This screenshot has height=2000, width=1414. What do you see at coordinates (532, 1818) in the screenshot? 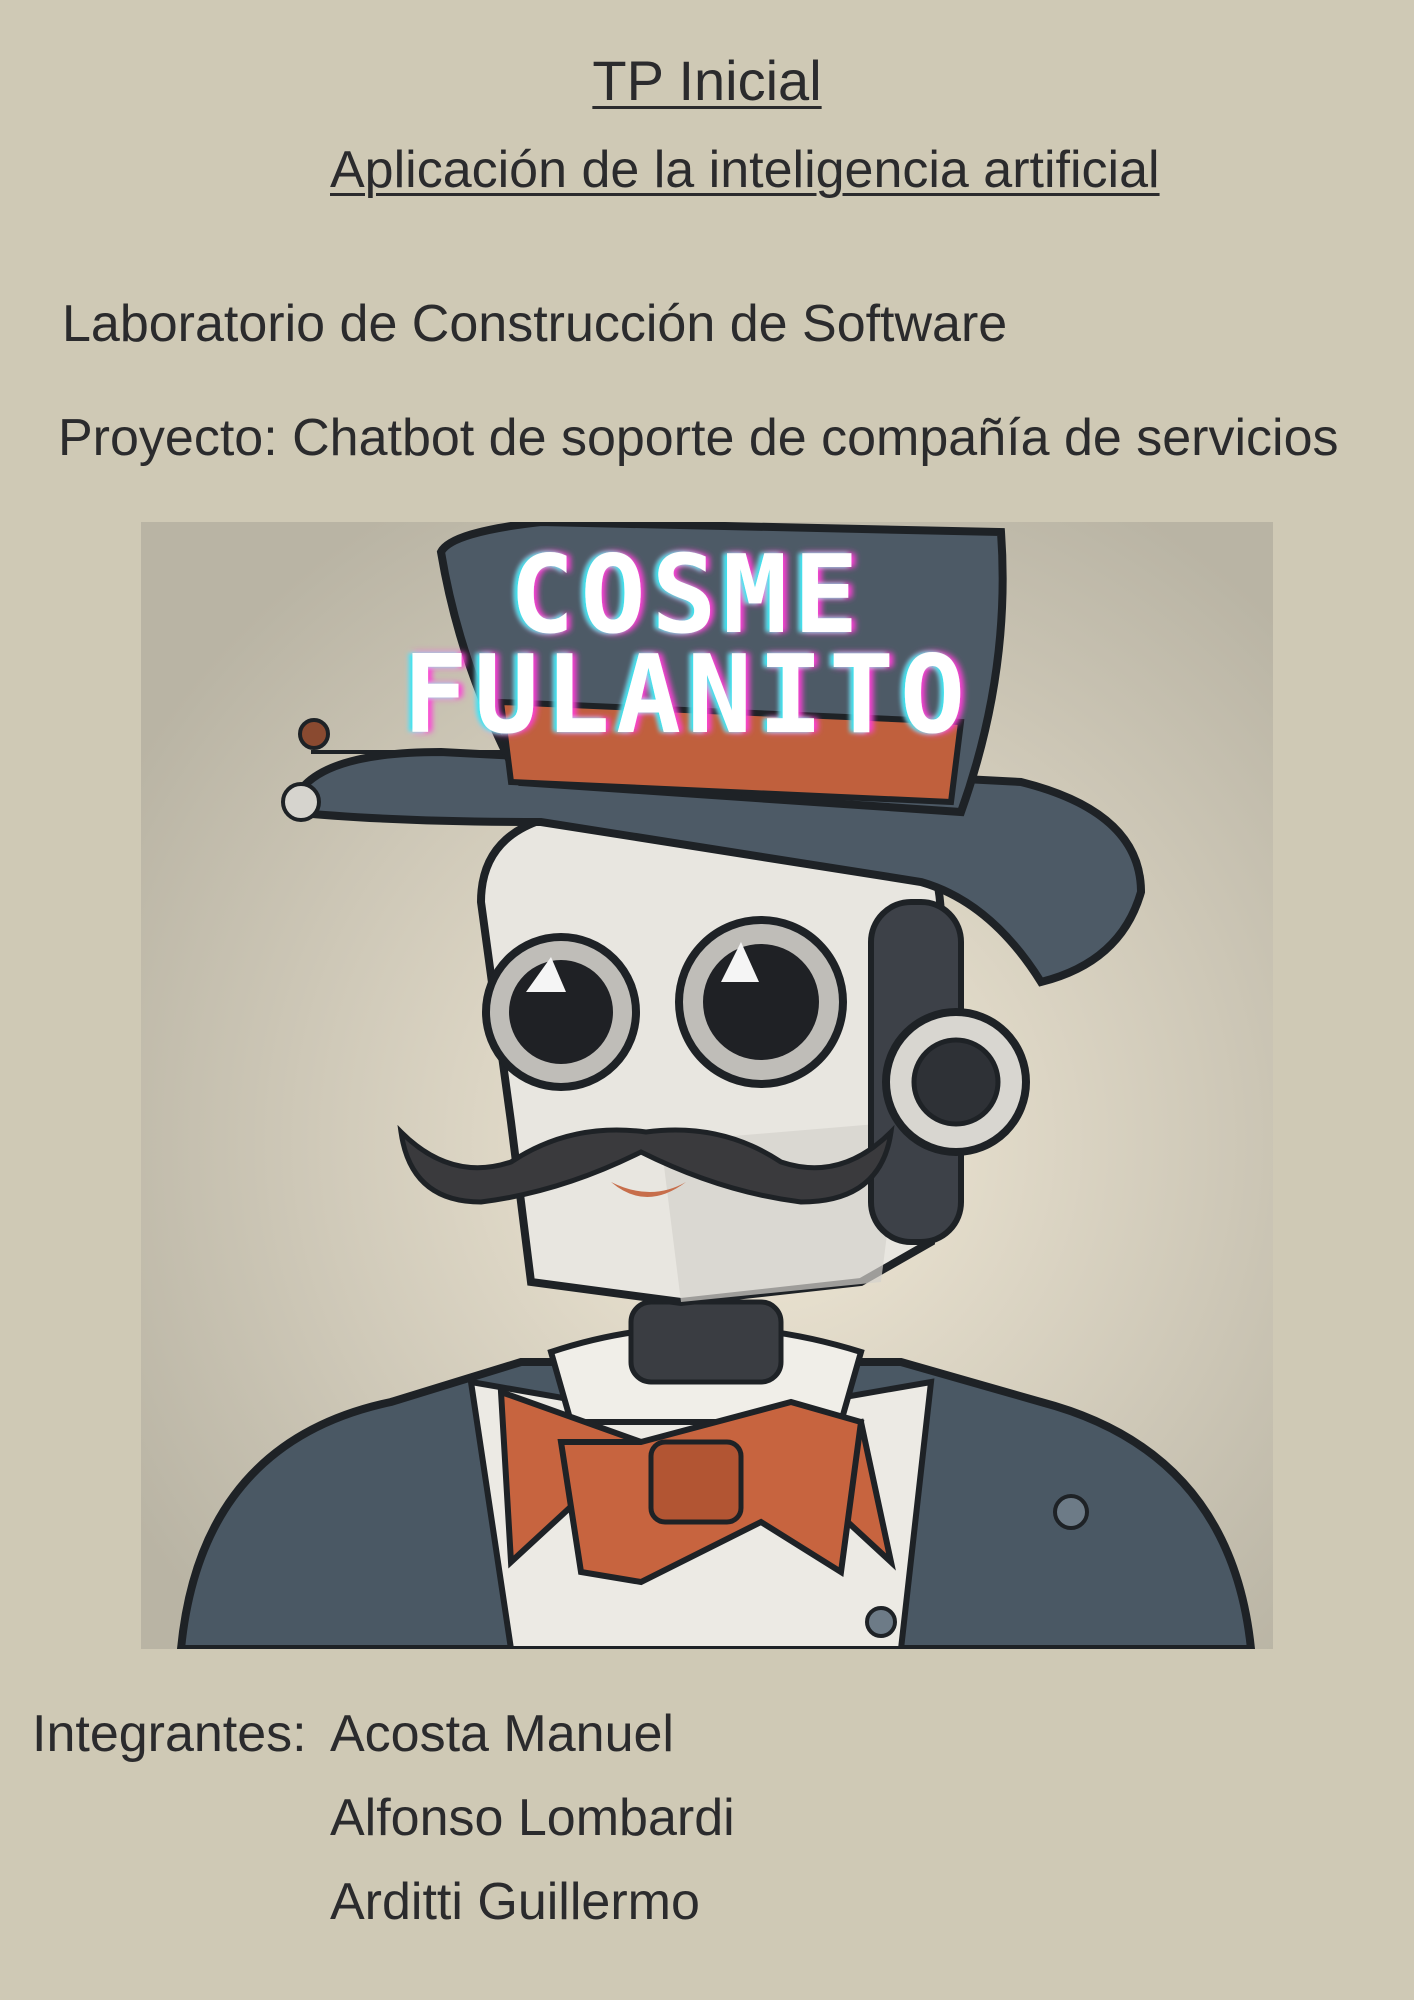
I see `member-name: Alfonso Lombardi` at bounding box center [532, 1818].